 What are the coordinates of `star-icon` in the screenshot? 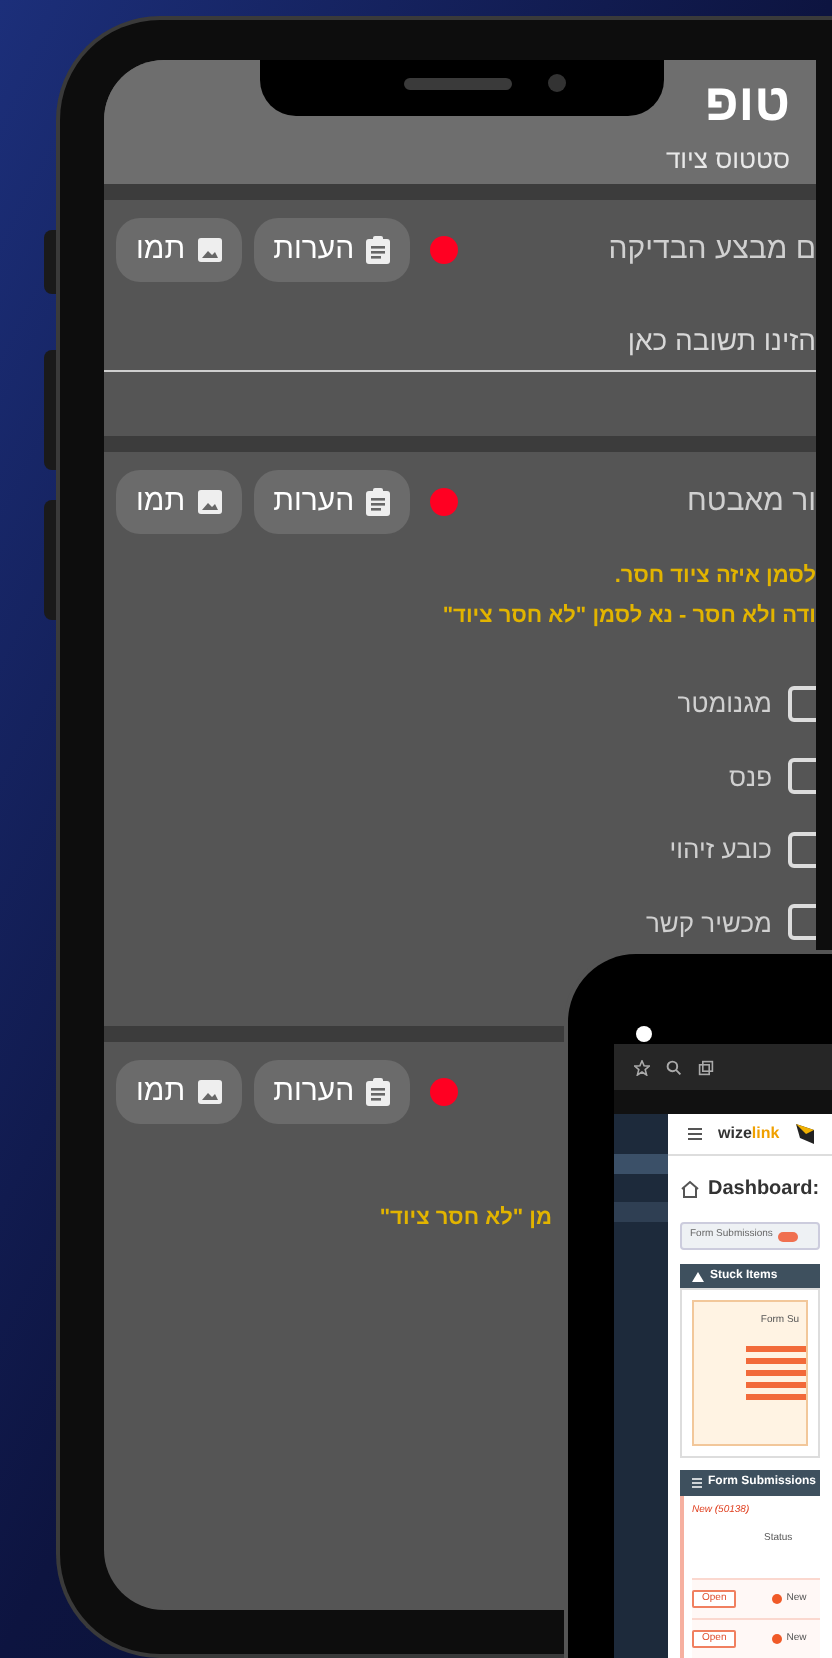 It's located at (642, 1067).